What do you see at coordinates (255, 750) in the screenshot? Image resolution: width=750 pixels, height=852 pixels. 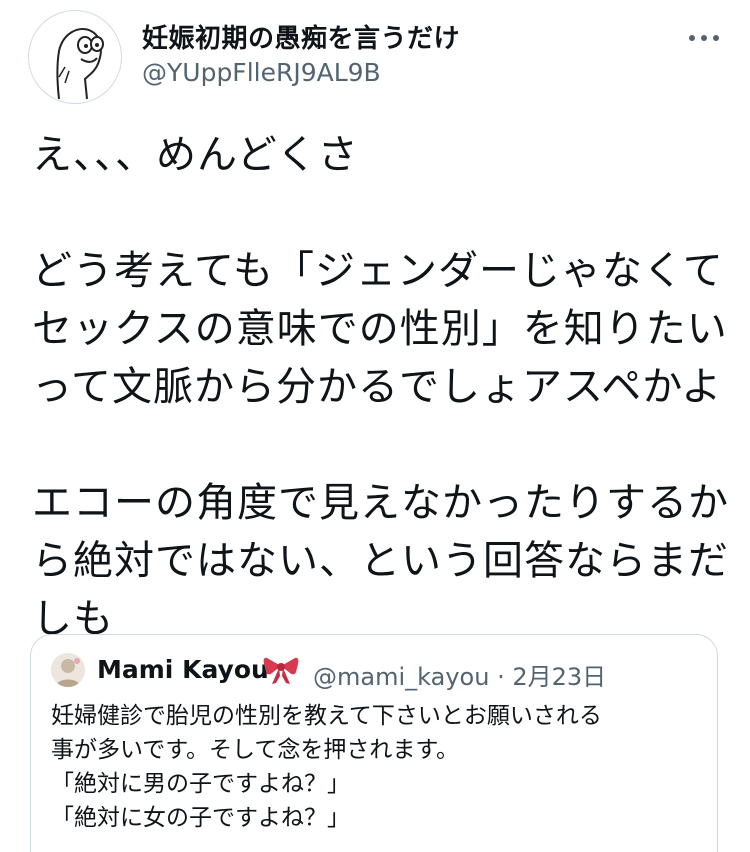 I see `quoted-line: 事が多いです。そして念を押されます。` at bounding box center [255, 750].